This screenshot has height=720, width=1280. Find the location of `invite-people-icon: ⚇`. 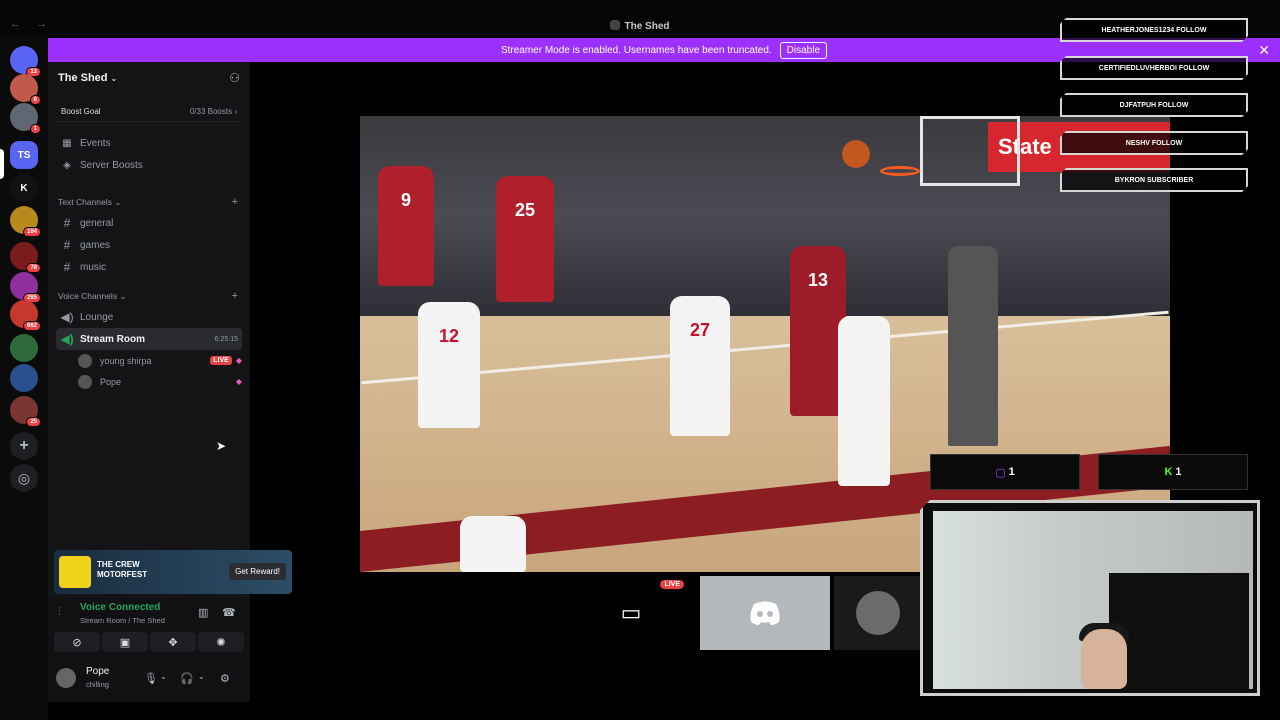

invite-people-icon: ⚇ is located at coordinates (234, 78).